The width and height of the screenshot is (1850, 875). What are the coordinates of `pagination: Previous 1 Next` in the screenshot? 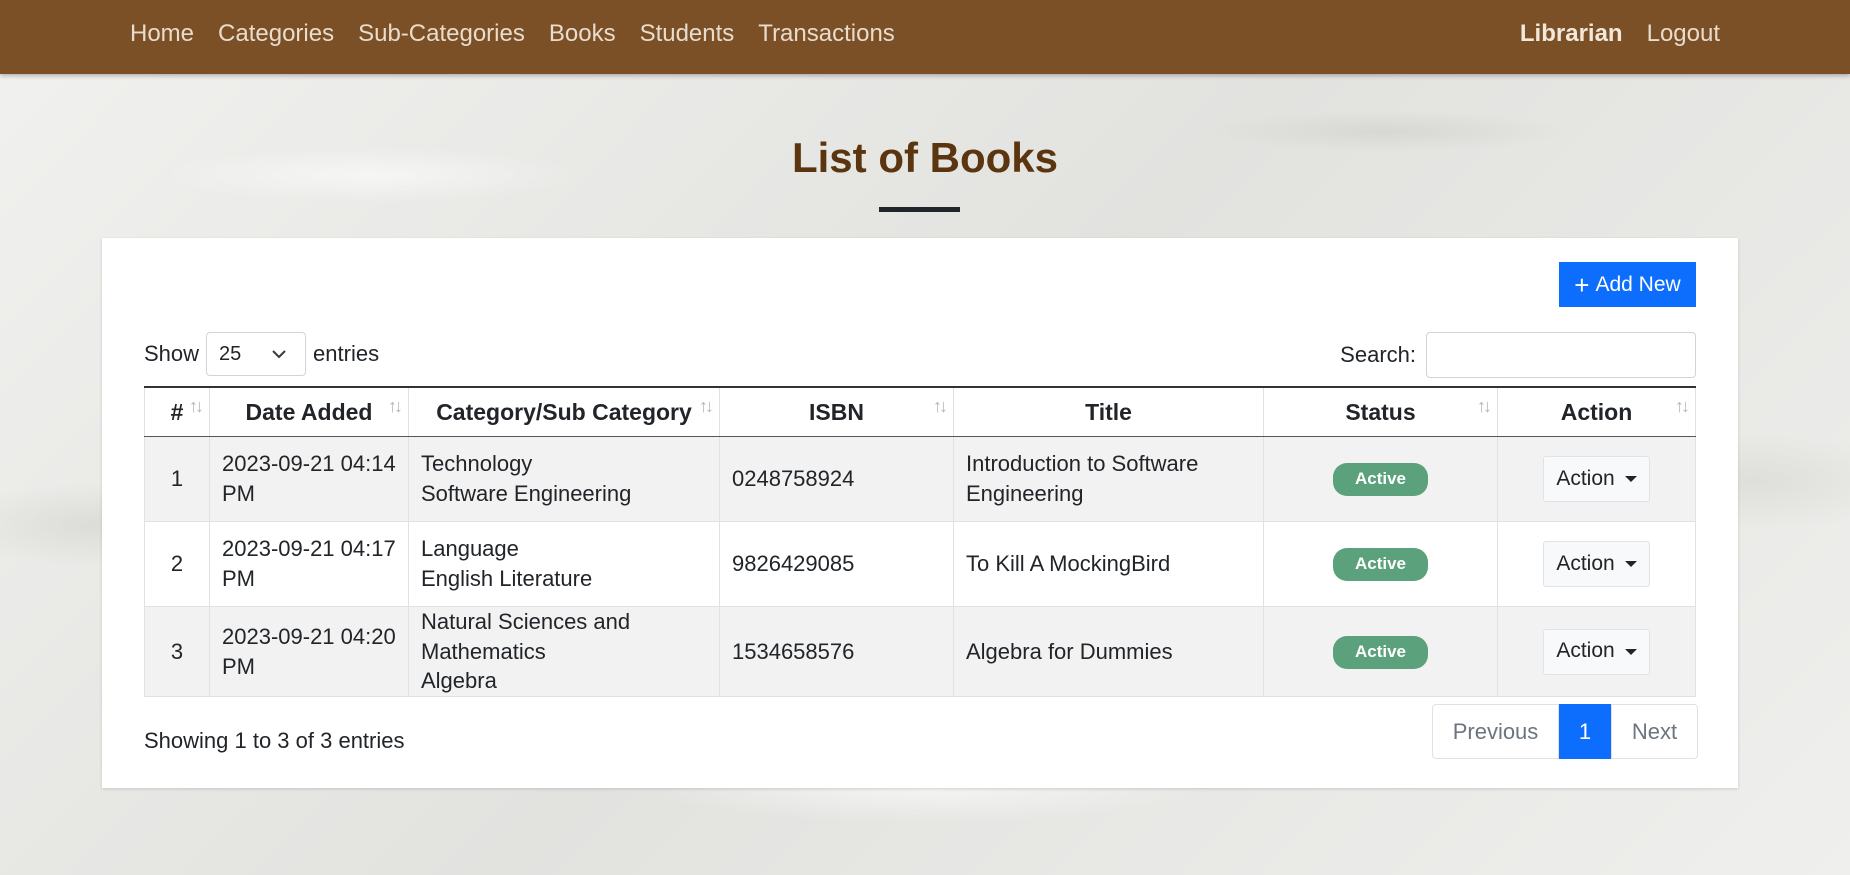 It's located at (1565, 731).